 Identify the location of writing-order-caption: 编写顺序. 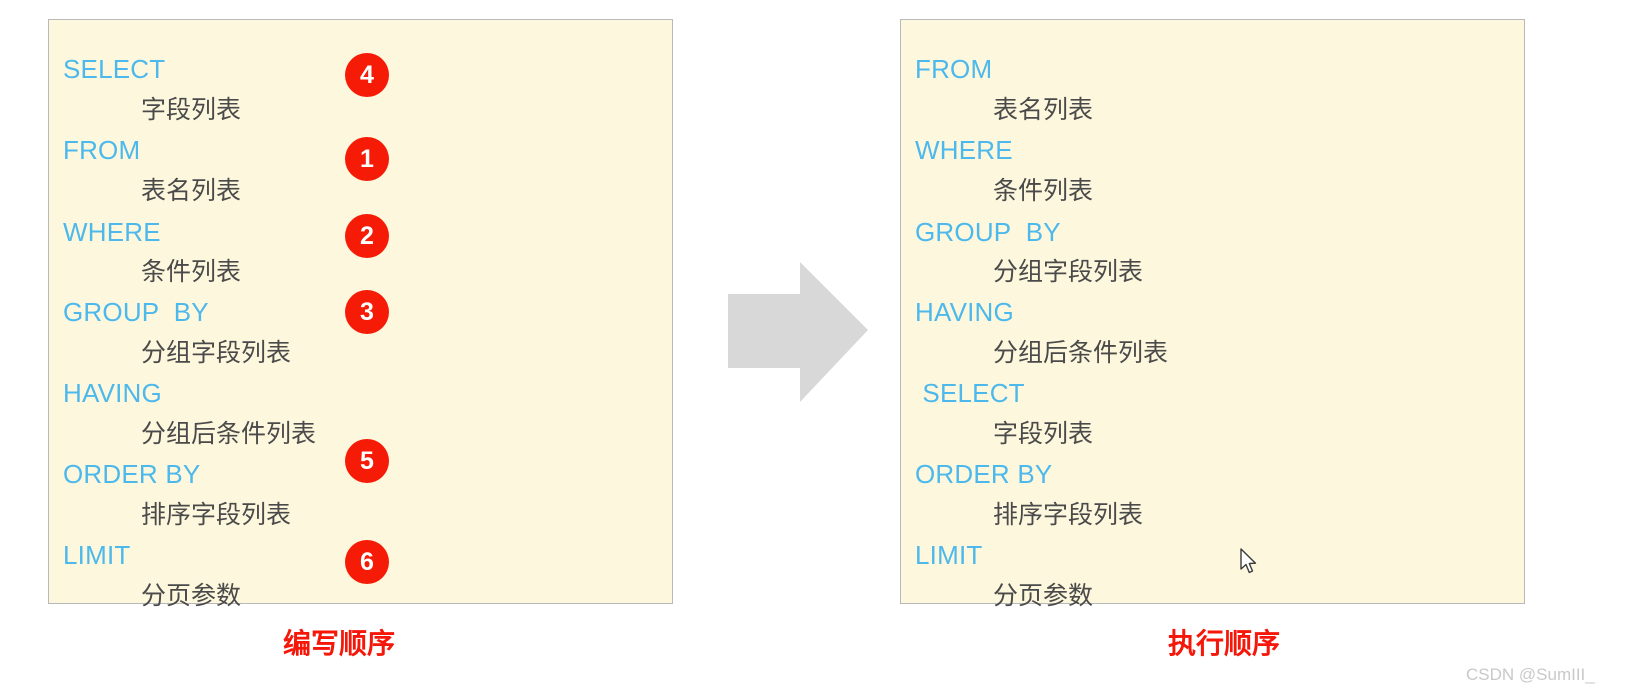
(339, 643).